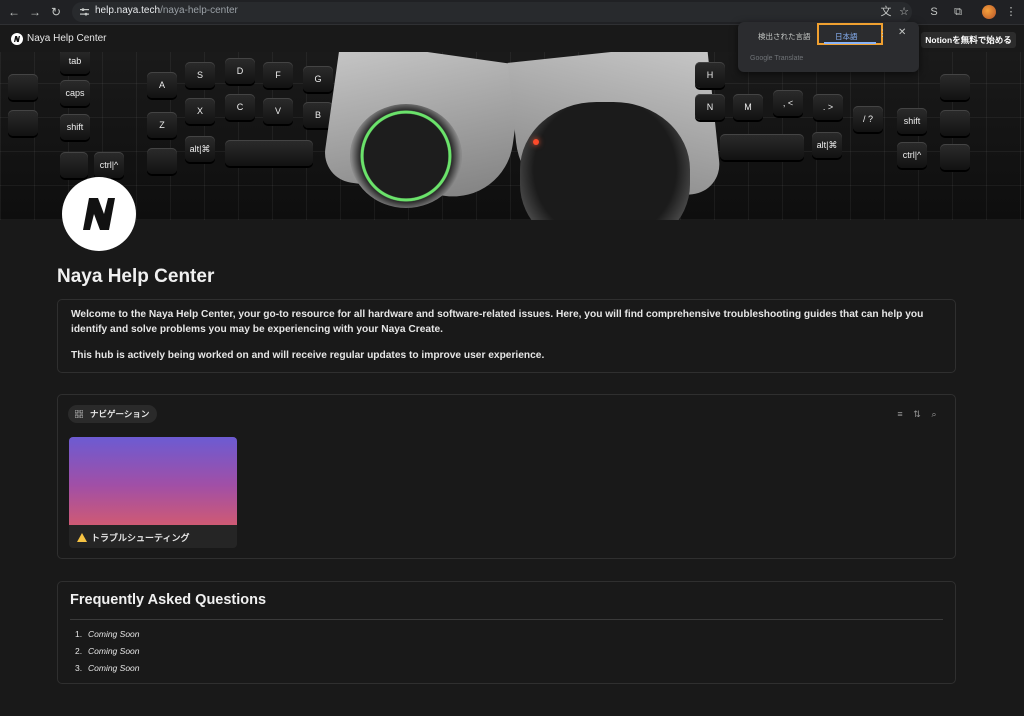  What do you see at coordinates (406, 156) in the screenshot?
I see `knob-left` at bounding box center [406, 156].